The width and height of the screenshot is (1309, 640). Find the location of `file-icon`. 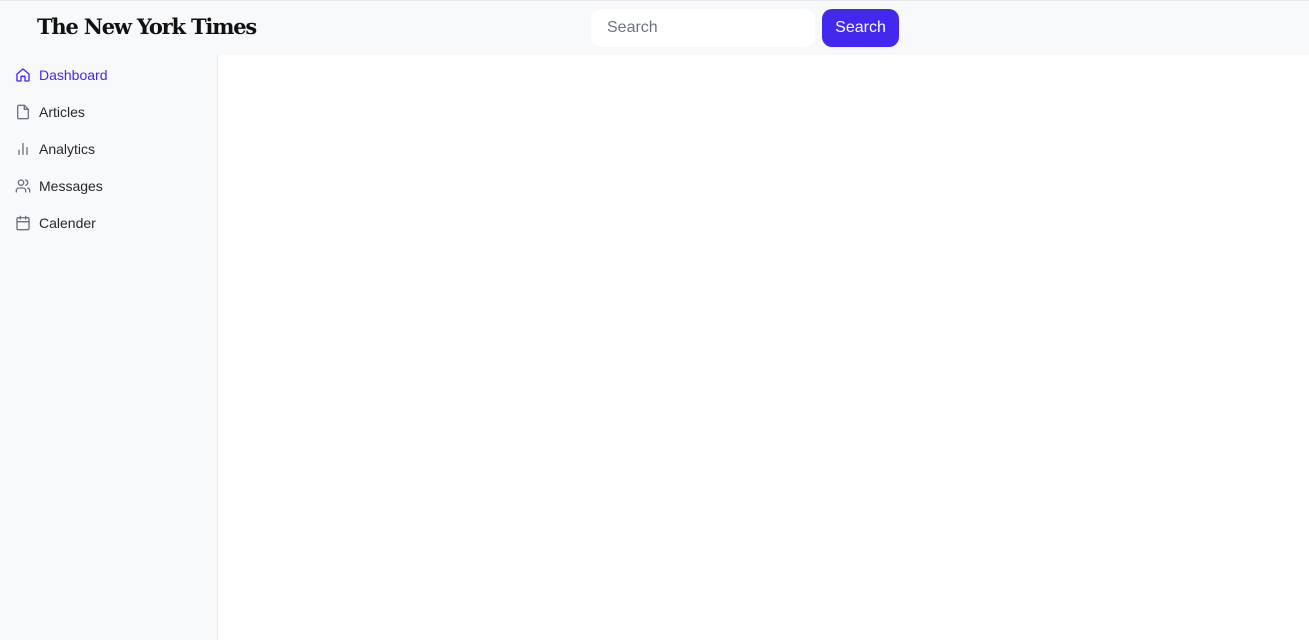

file-icon is located at coordinates (23, 112).